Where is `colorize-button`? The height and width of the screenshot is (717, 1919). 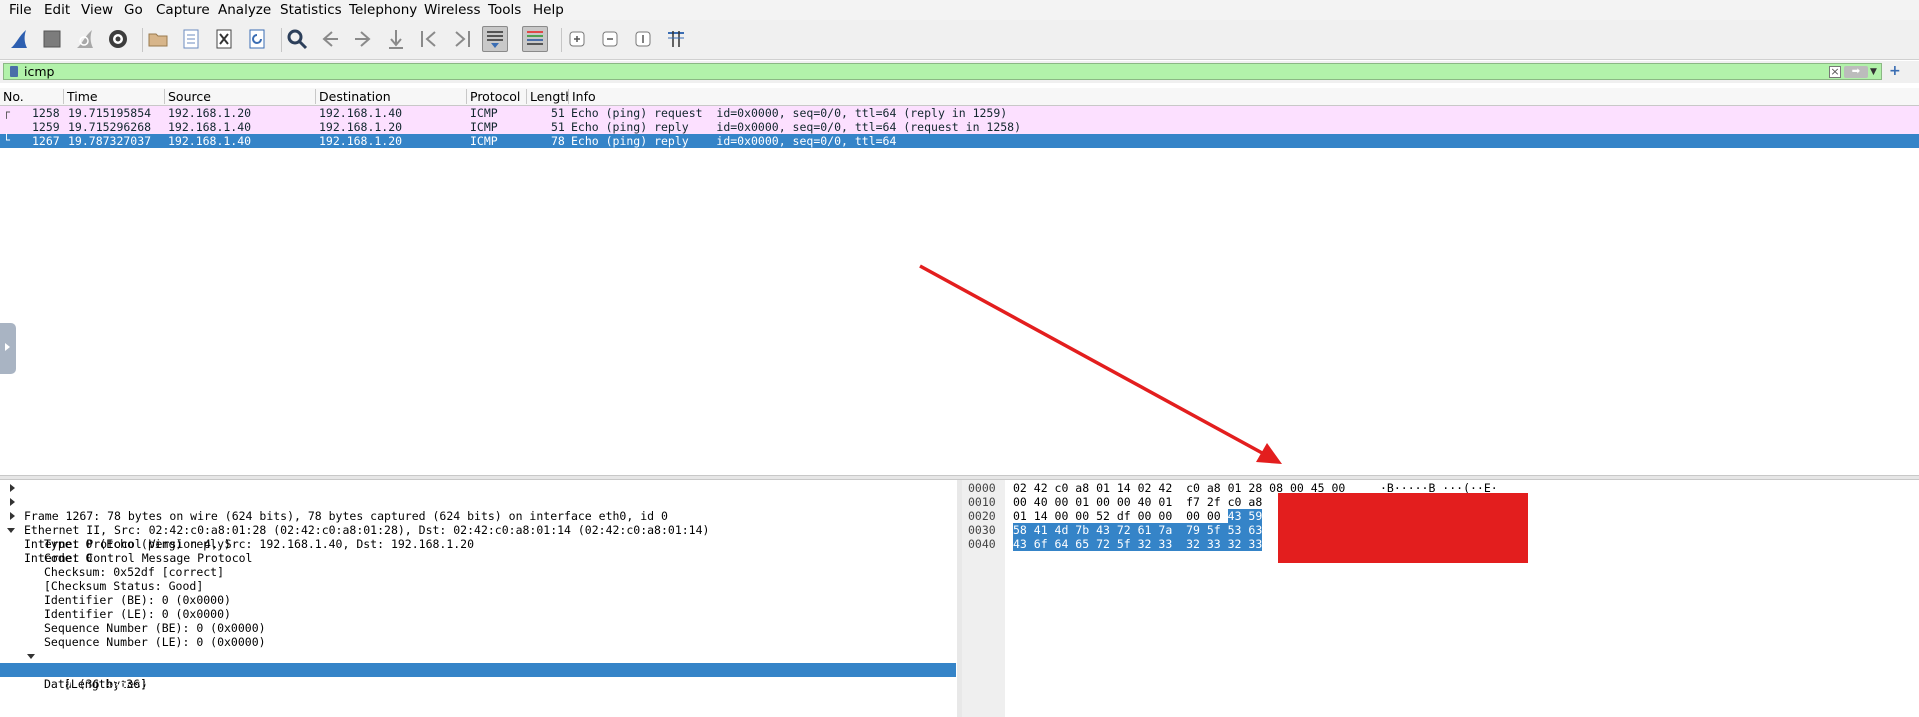
colorize-button is located at coordinates (535, 39).